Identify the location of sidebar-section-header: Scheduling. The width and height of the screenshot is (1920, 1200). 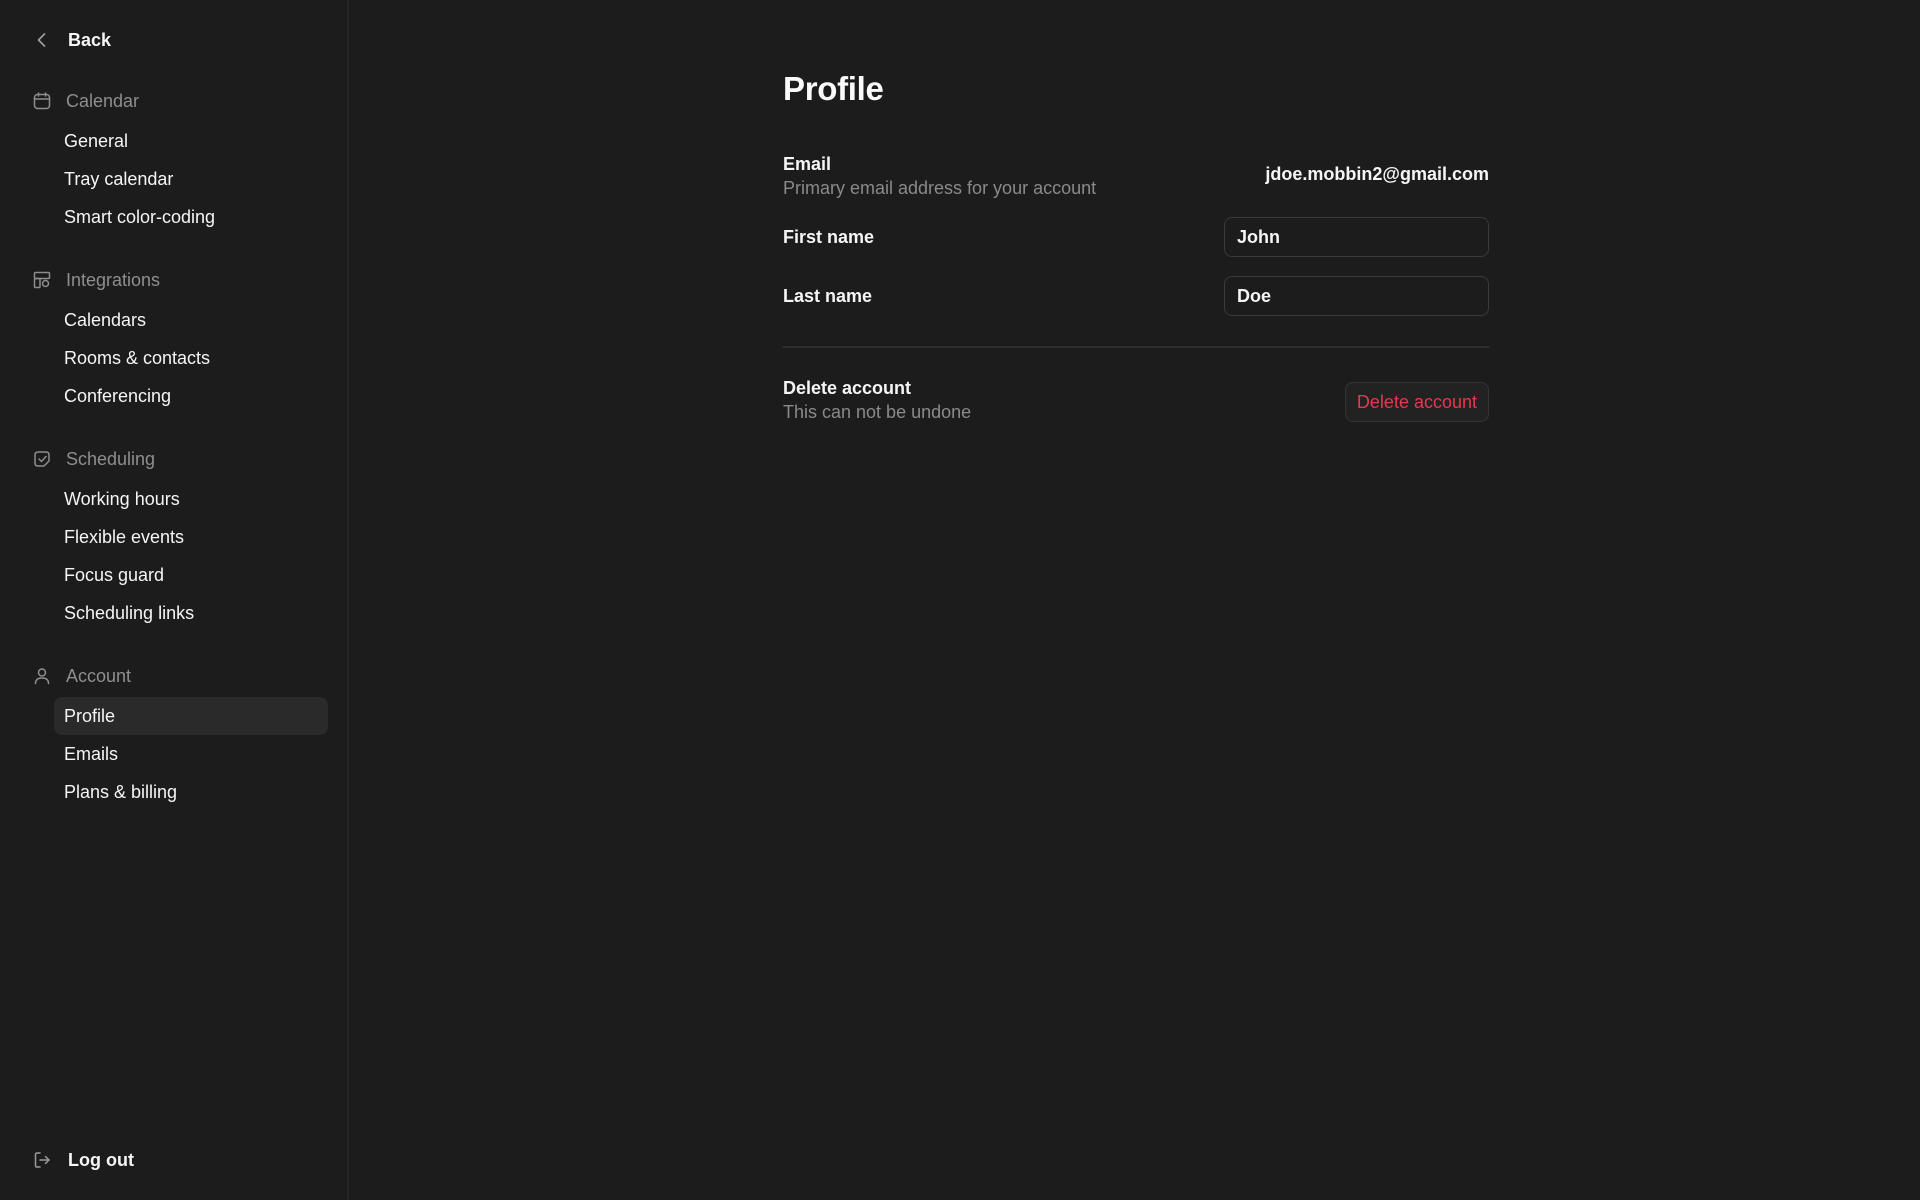
(180, 459).